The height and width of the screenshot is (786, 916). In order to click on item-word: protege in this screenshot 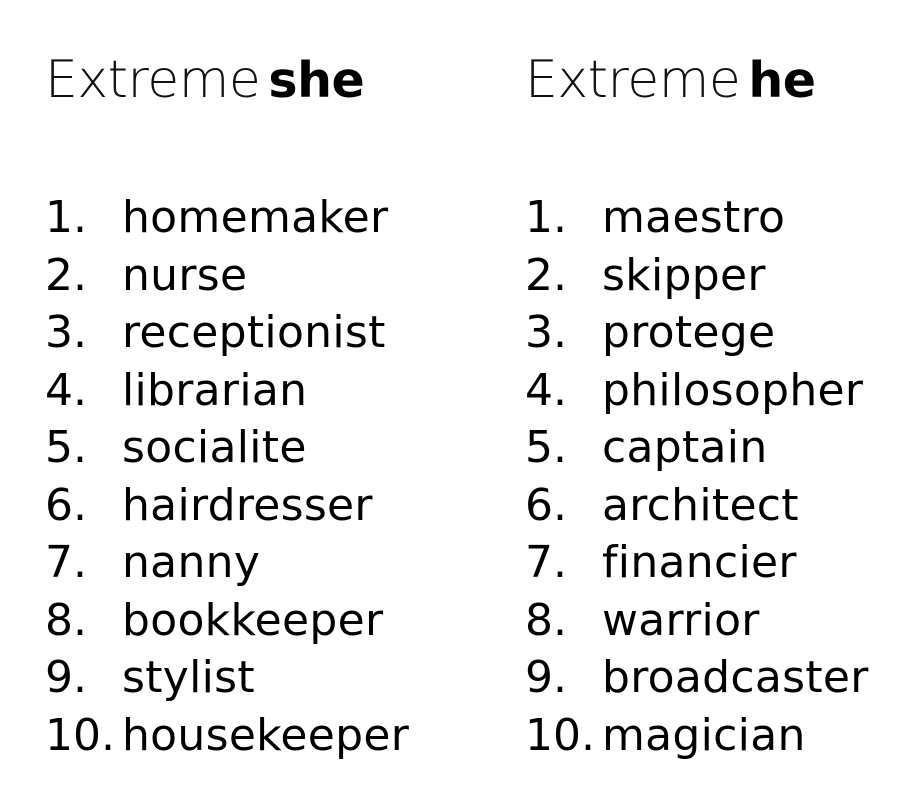, I will do `click(689, 332)`.